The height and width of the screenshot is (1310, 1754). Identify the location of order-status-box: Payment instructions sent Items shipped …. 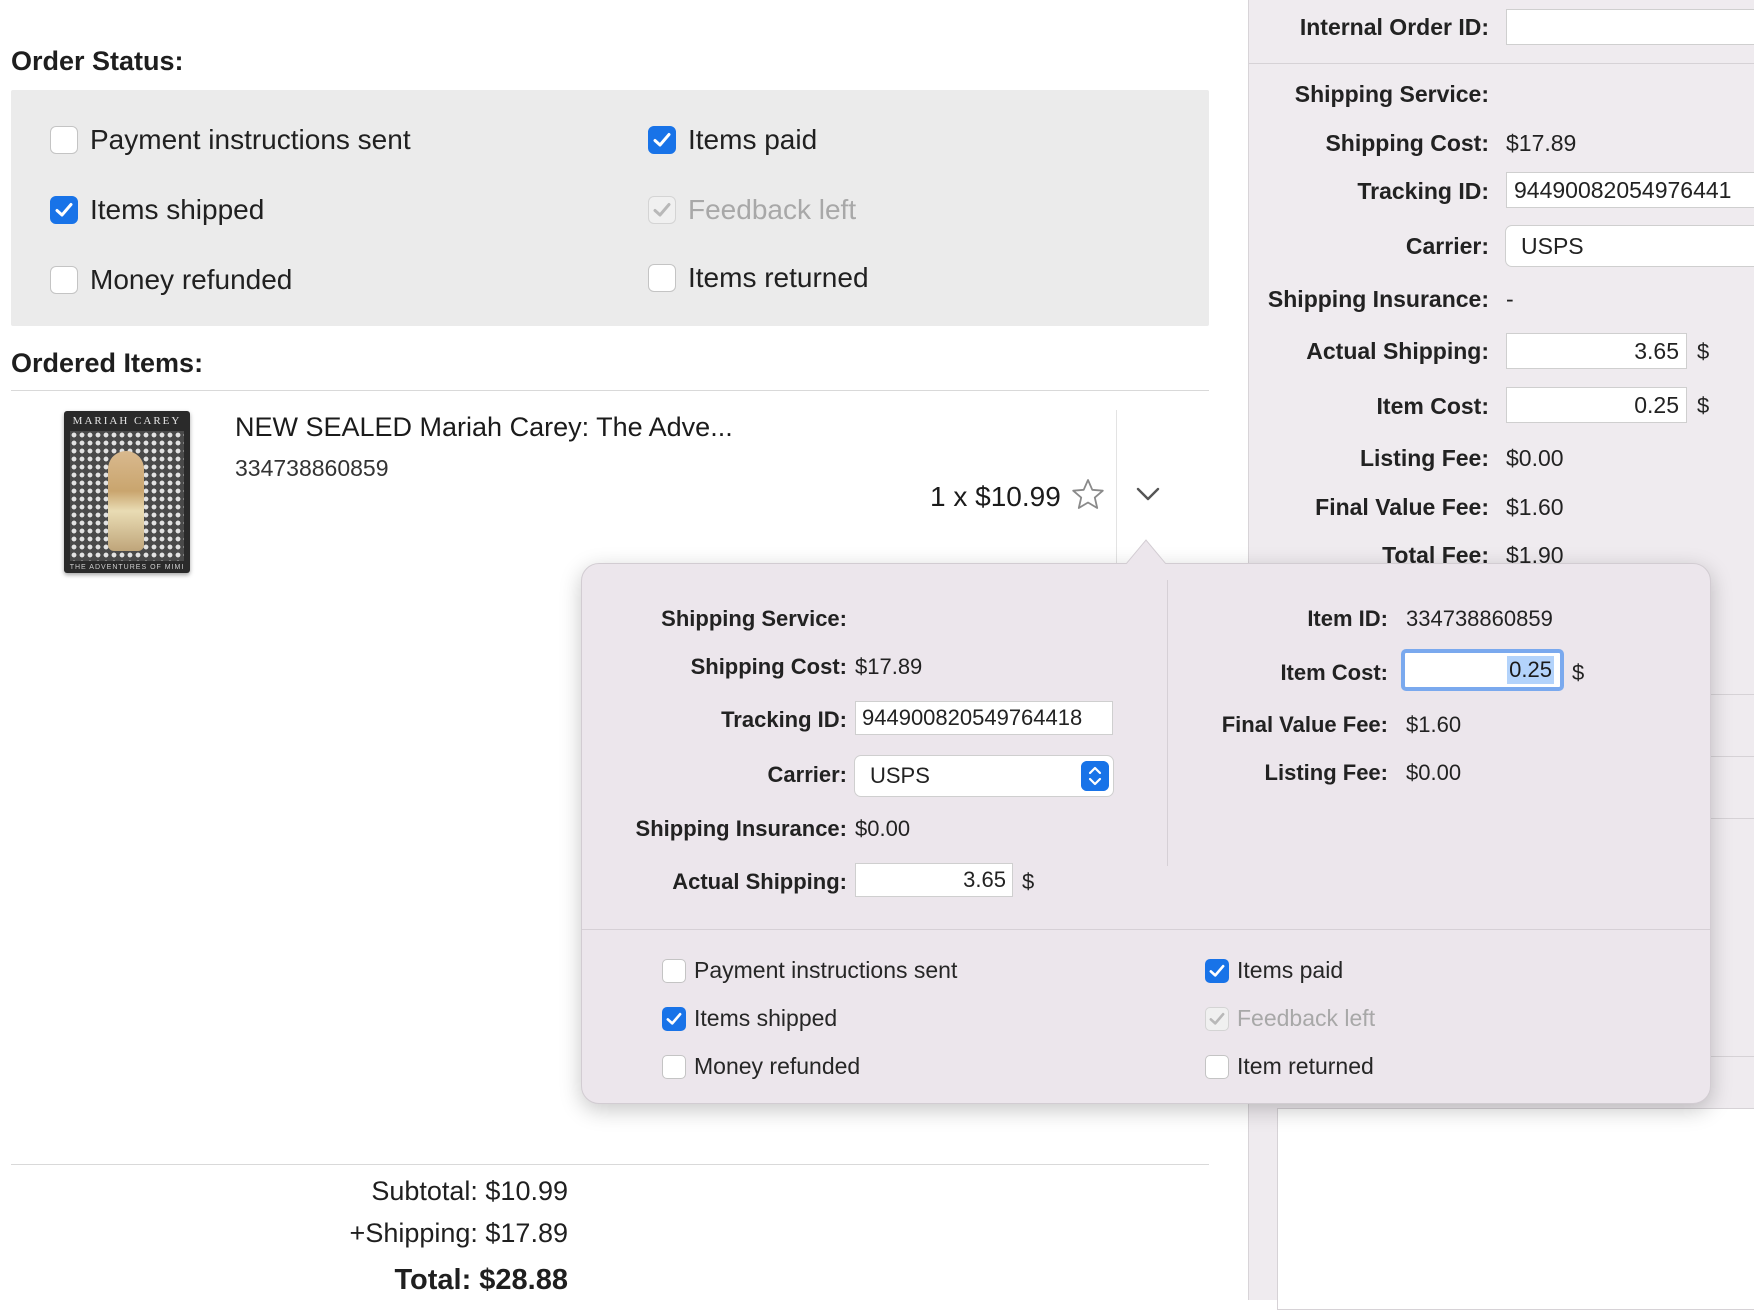
(610, 208).